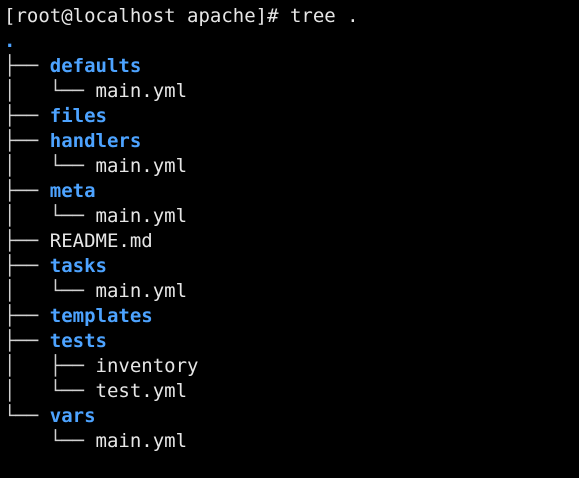 The image size is (579, 478). Describe the element at coordinates (141, 391) in the screenshot. I see `tree-entry-name: test.yml` at that location.